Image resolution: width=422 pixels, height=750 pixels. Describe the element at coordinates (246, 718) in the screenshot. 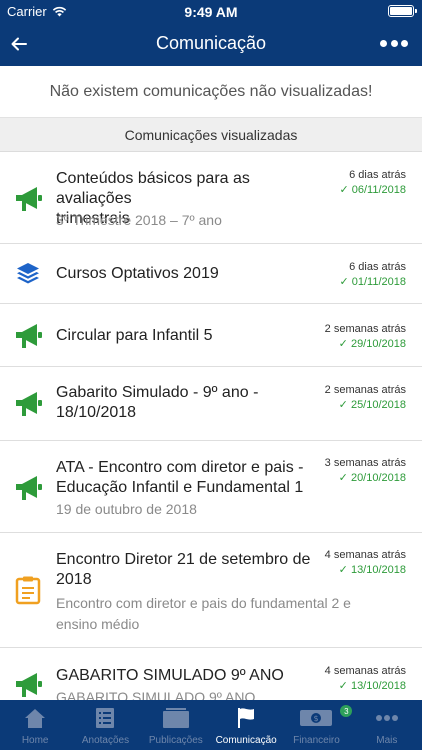

I see `flag-icon` at that location.